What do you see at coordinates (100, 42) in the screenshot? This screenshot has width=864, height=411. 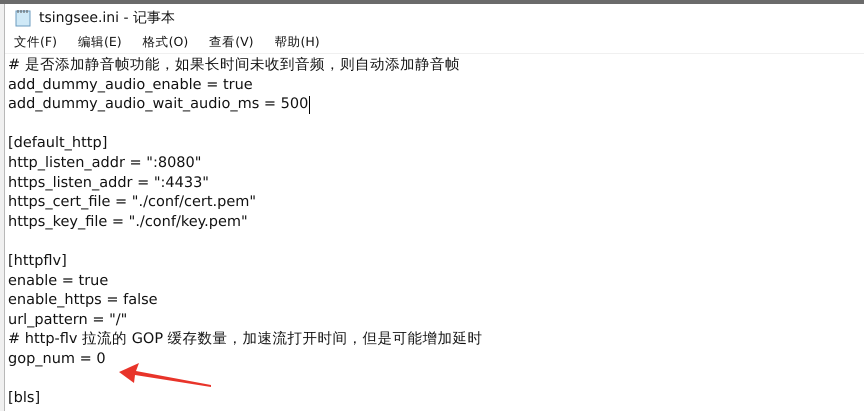 I see `menu-item: 编辑(E)` at bounding box center [100, 42].